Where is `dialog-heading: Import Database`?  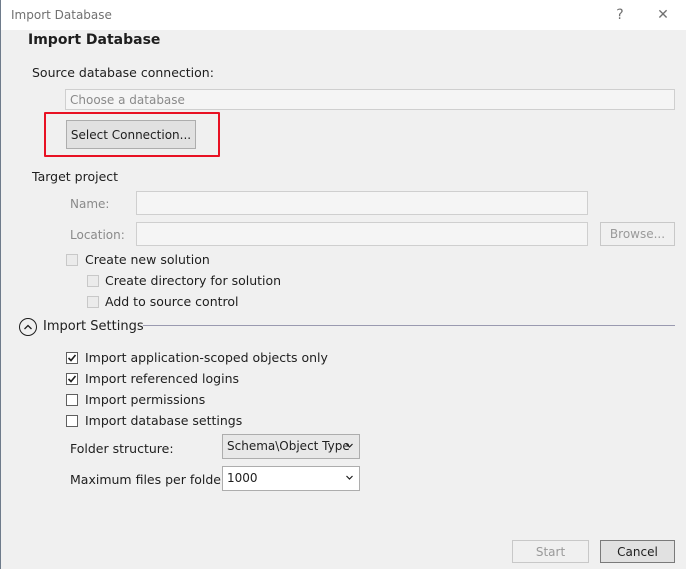
dialog-heading: Import Database is located at coordinates (94, 40).